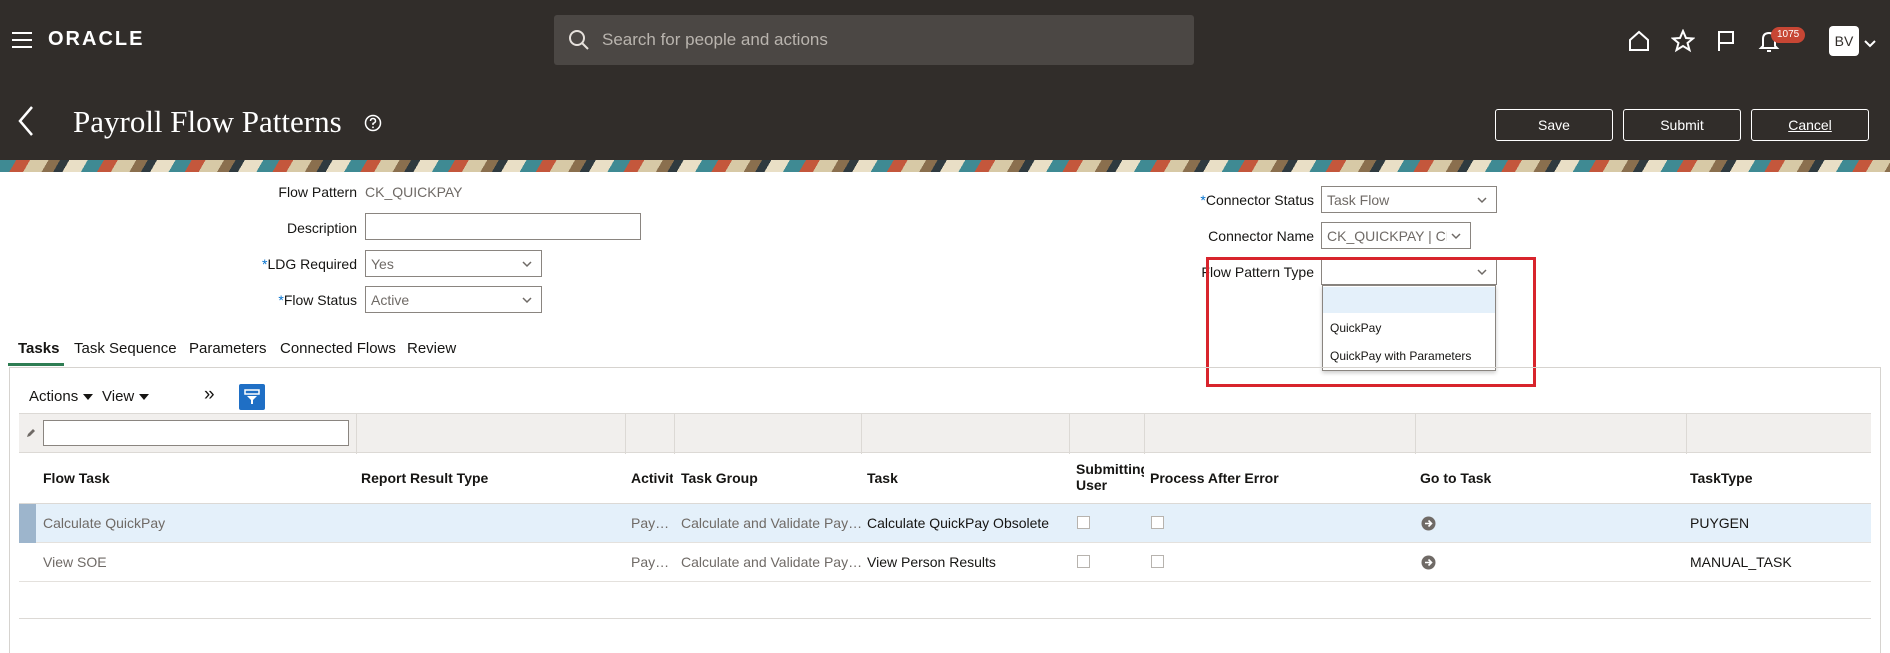 This screenshot has width=1890, height=653. I want to click on user-avatar: BV, so click(1844, 41).